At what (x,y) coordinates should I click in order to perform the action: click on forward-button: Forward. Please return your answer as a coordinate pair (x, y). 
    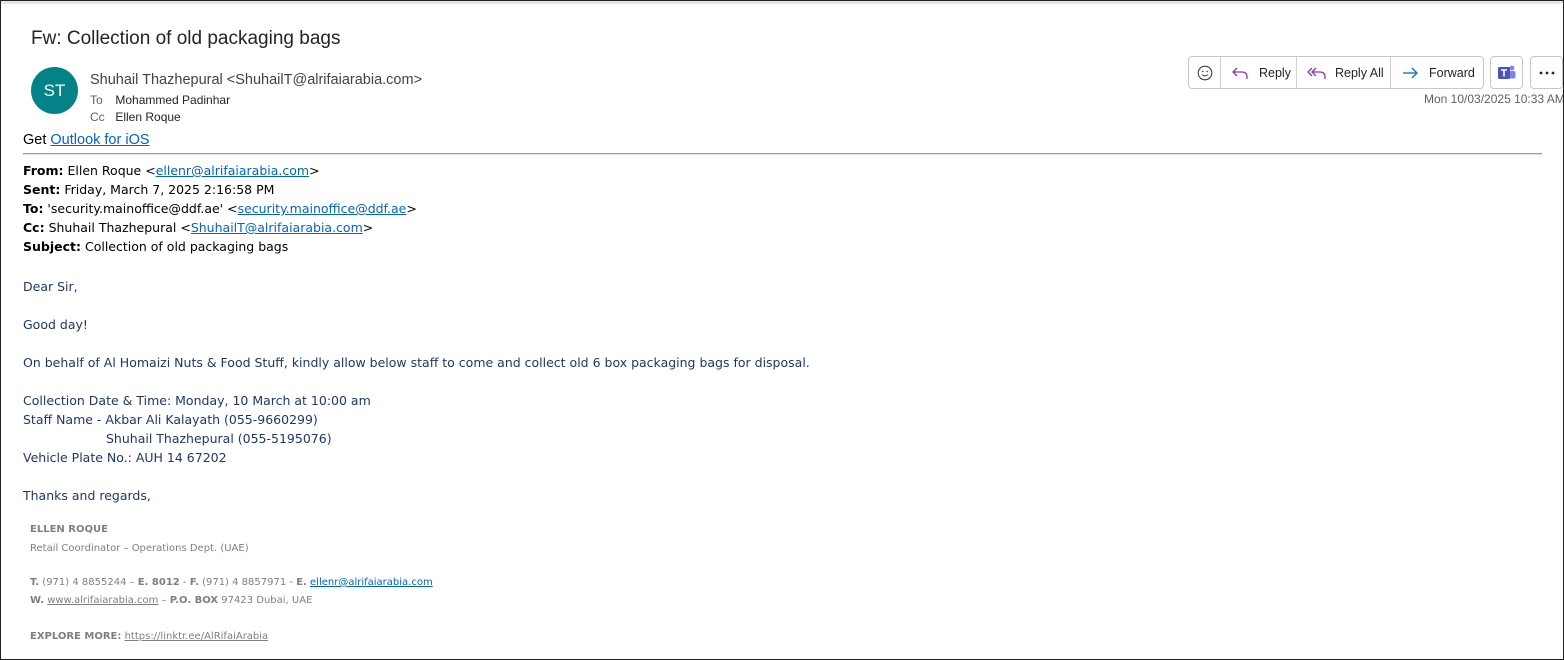
    Looking at the image, I should click on (1436, 72).